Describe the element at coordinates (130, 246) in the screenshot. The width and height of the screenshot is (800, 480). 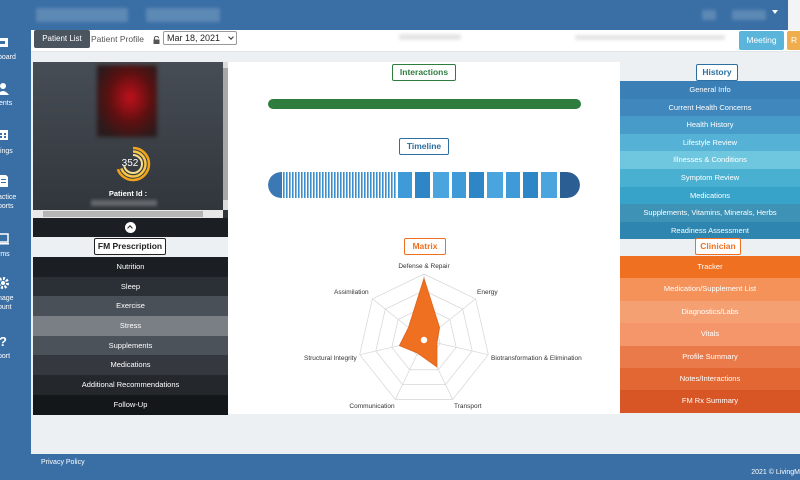
I see `fm-prescription-heading: FM Prescription` at that location.